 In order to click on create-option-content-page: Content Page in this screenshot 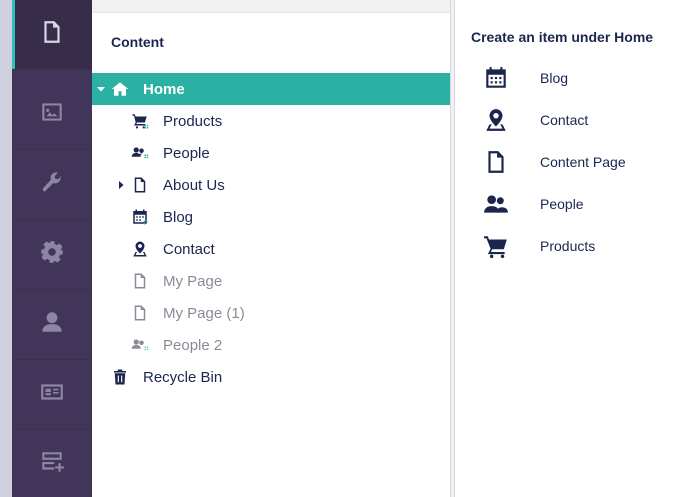, I will do `click(571, 162)`.